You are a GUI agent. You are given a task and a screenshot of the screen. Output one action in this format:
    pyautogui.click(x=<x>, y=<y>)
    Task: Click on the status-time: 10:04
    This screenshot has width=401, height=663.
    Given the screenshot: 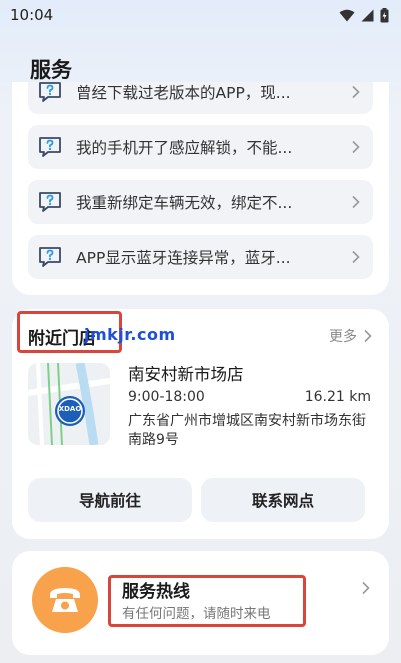 What is the action you would take?
    pyautogui.click(x=32, y=15)
    